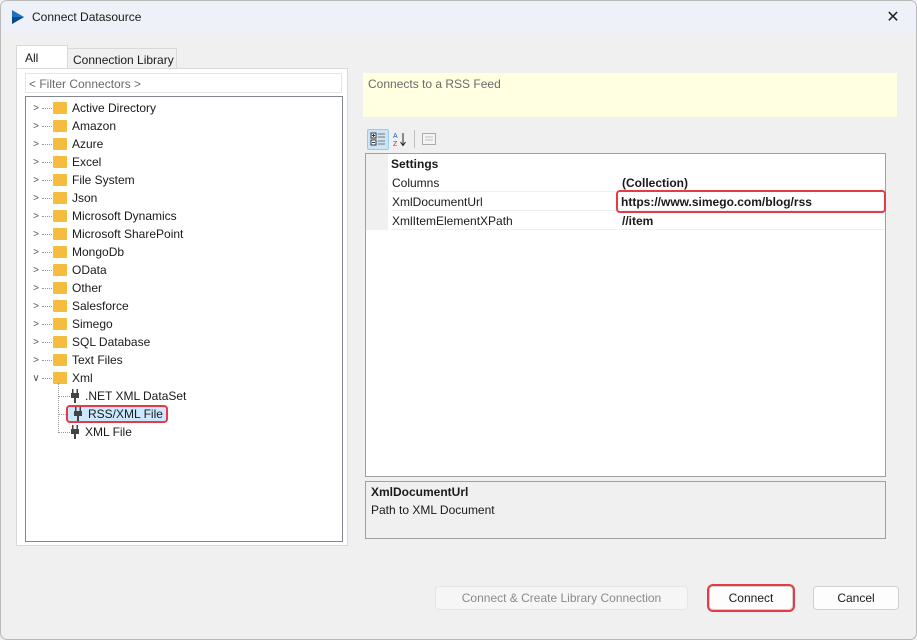  Describe the element at coordinates (856, 598) in the screenshot. I see `cancel-button: Cancel` at that location.